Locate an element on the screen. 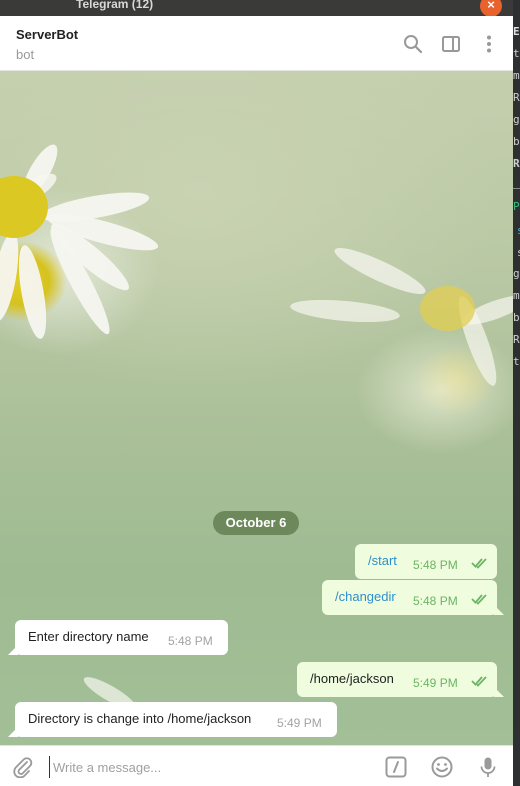 Image resolution: width=520 pixels, height=786 pixels. sidebar-toggle-icon is located at coordinates (451, 44).